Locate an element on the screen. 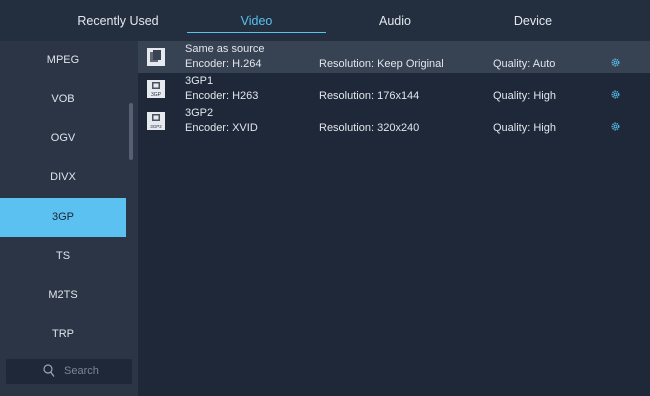  tab-video: Video is located at coordinates (256, 20).